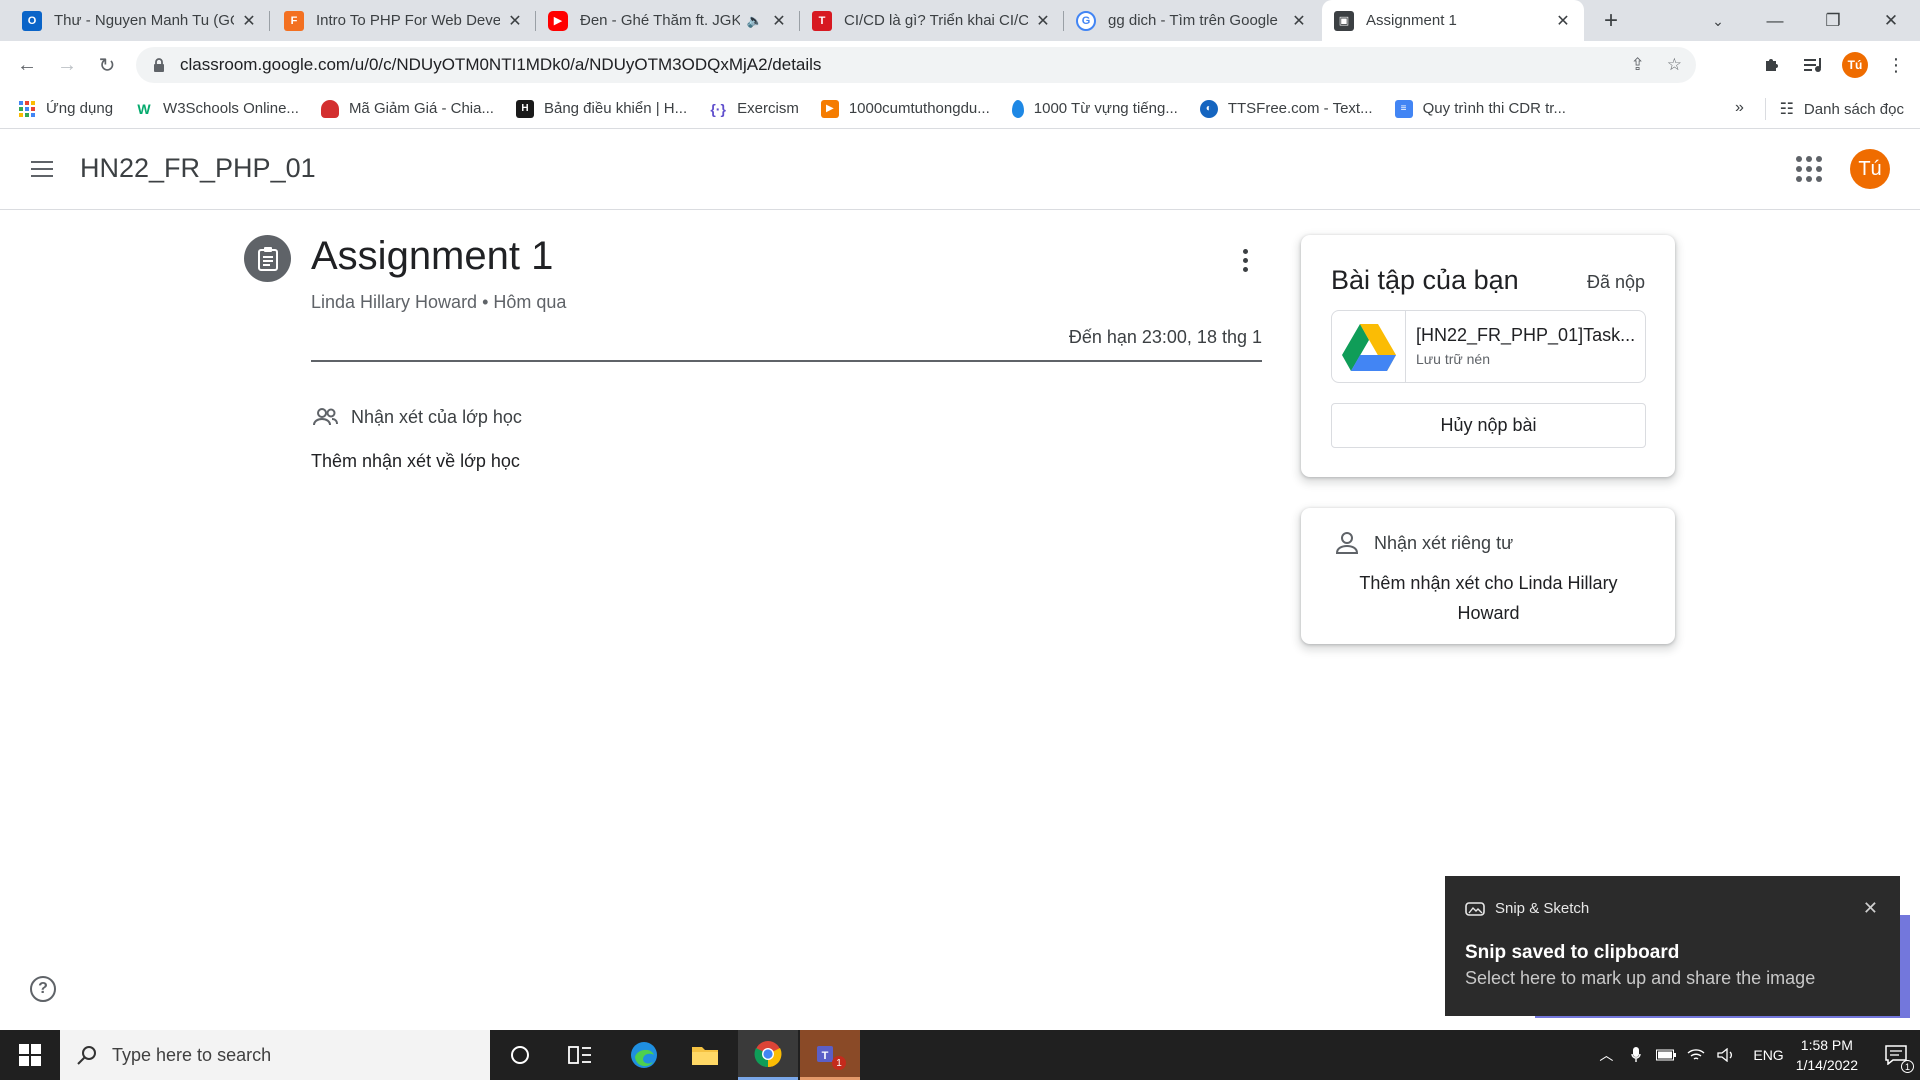 This screenshot has width=1920, height=1080. What do you see at coordinates (1718, 21) in the screenshot?
I see `tab-search-chevron-icon: ⌄` at bounding box center [1718, 21].